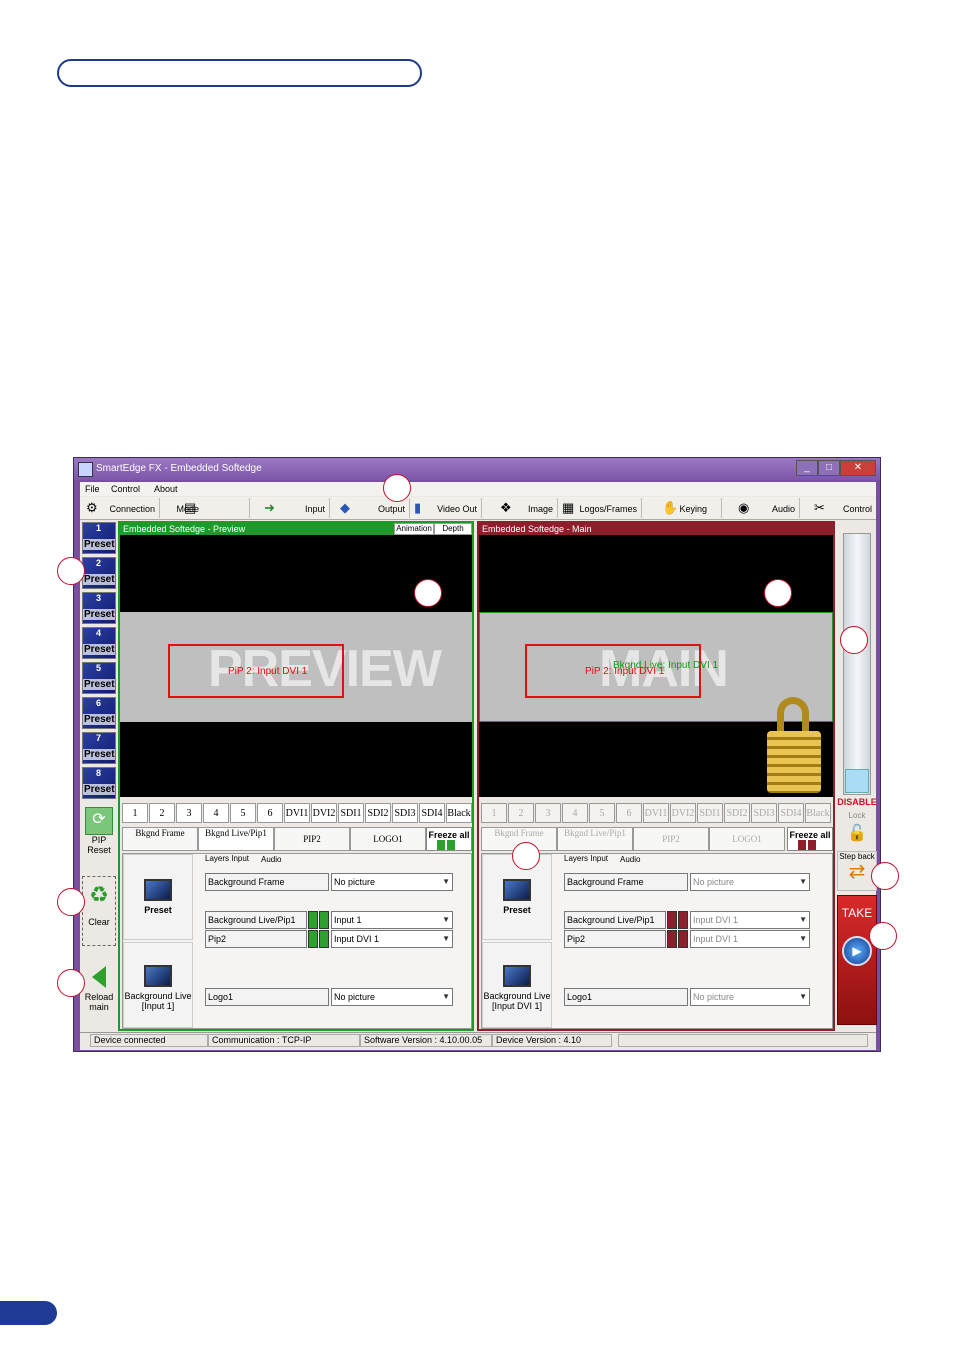 This screenshot has height=1350, width=954. What do you see at coordinates (626, 997) in the screenshot?
I see `main-row-logo1-label: Logo1` at bounding box center [626, 997].